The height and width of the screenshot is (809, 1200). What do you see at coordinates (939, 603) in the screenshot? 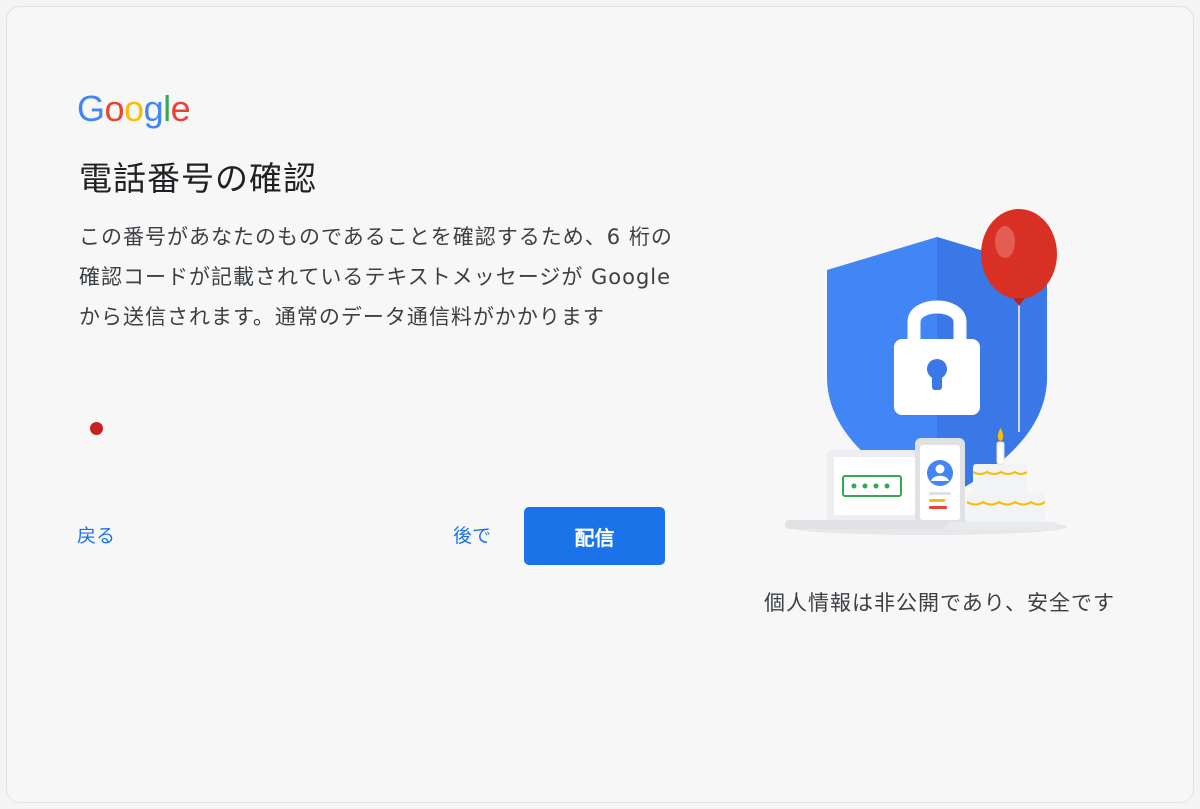
I see `privacy-caption: 個人情報は非公開であり、安全です` at bounding box center [939, 603].